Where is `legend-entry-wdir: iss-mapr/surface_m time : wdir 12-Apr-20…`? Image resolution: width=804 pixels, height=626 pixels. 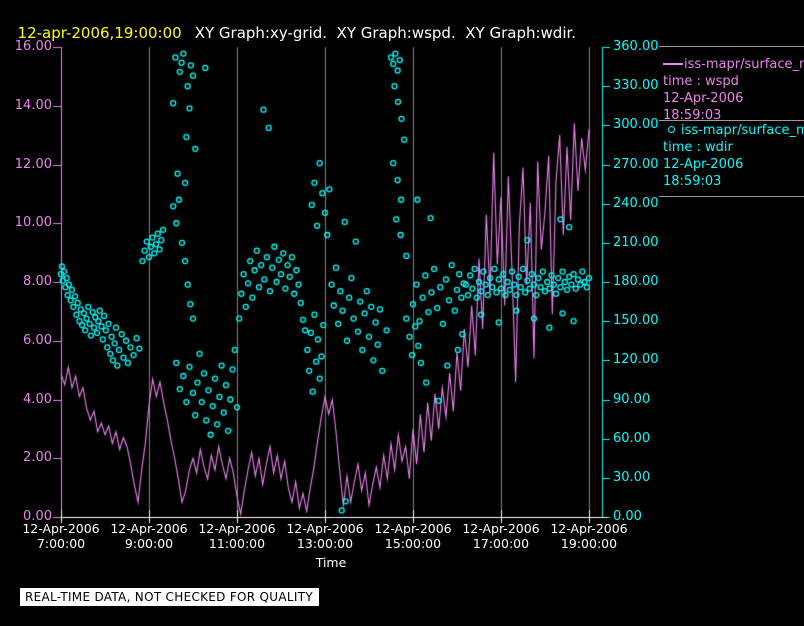 legend-entry-wdir: iss-mapr/surface_m time : wdir 12-Apr-20… is located at coordinates (733, 156).